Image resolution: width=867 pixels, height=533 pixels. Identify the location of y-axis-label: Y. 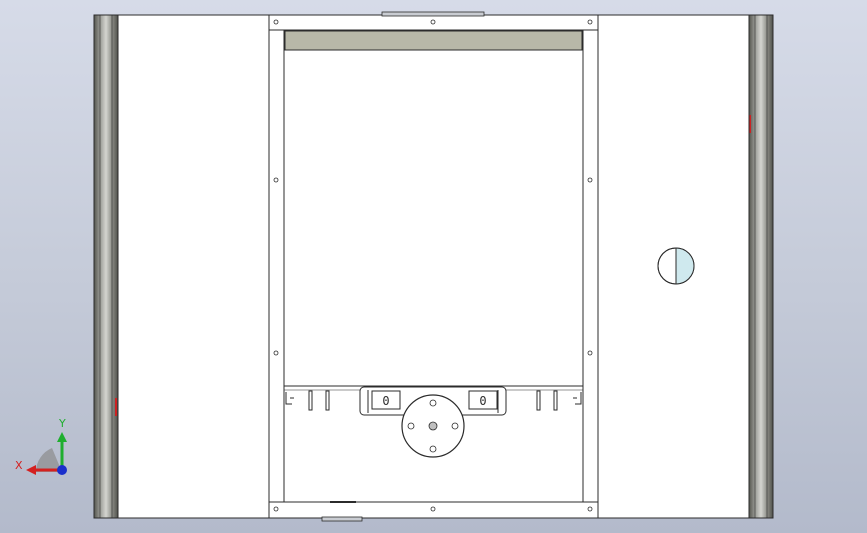
(62, 423).